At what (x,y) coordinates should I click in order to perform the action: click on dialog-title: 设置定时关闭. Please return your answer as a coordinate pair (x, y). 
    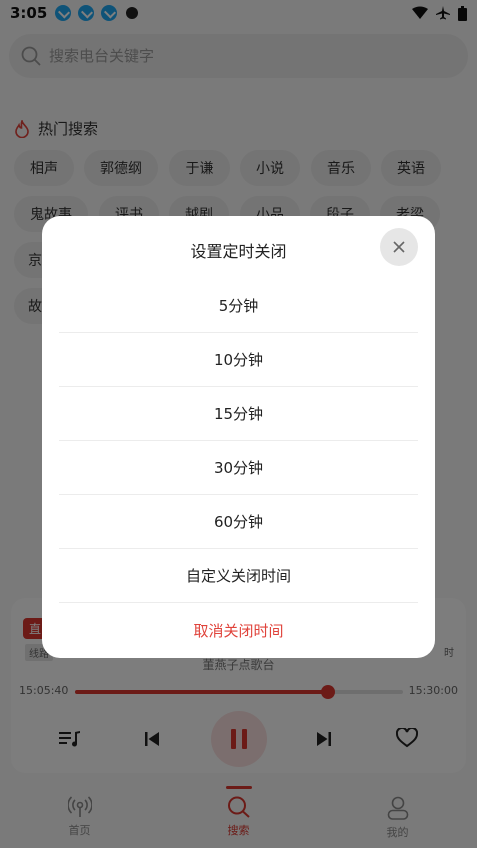
    Looking at the image, I should click on (238, 251).